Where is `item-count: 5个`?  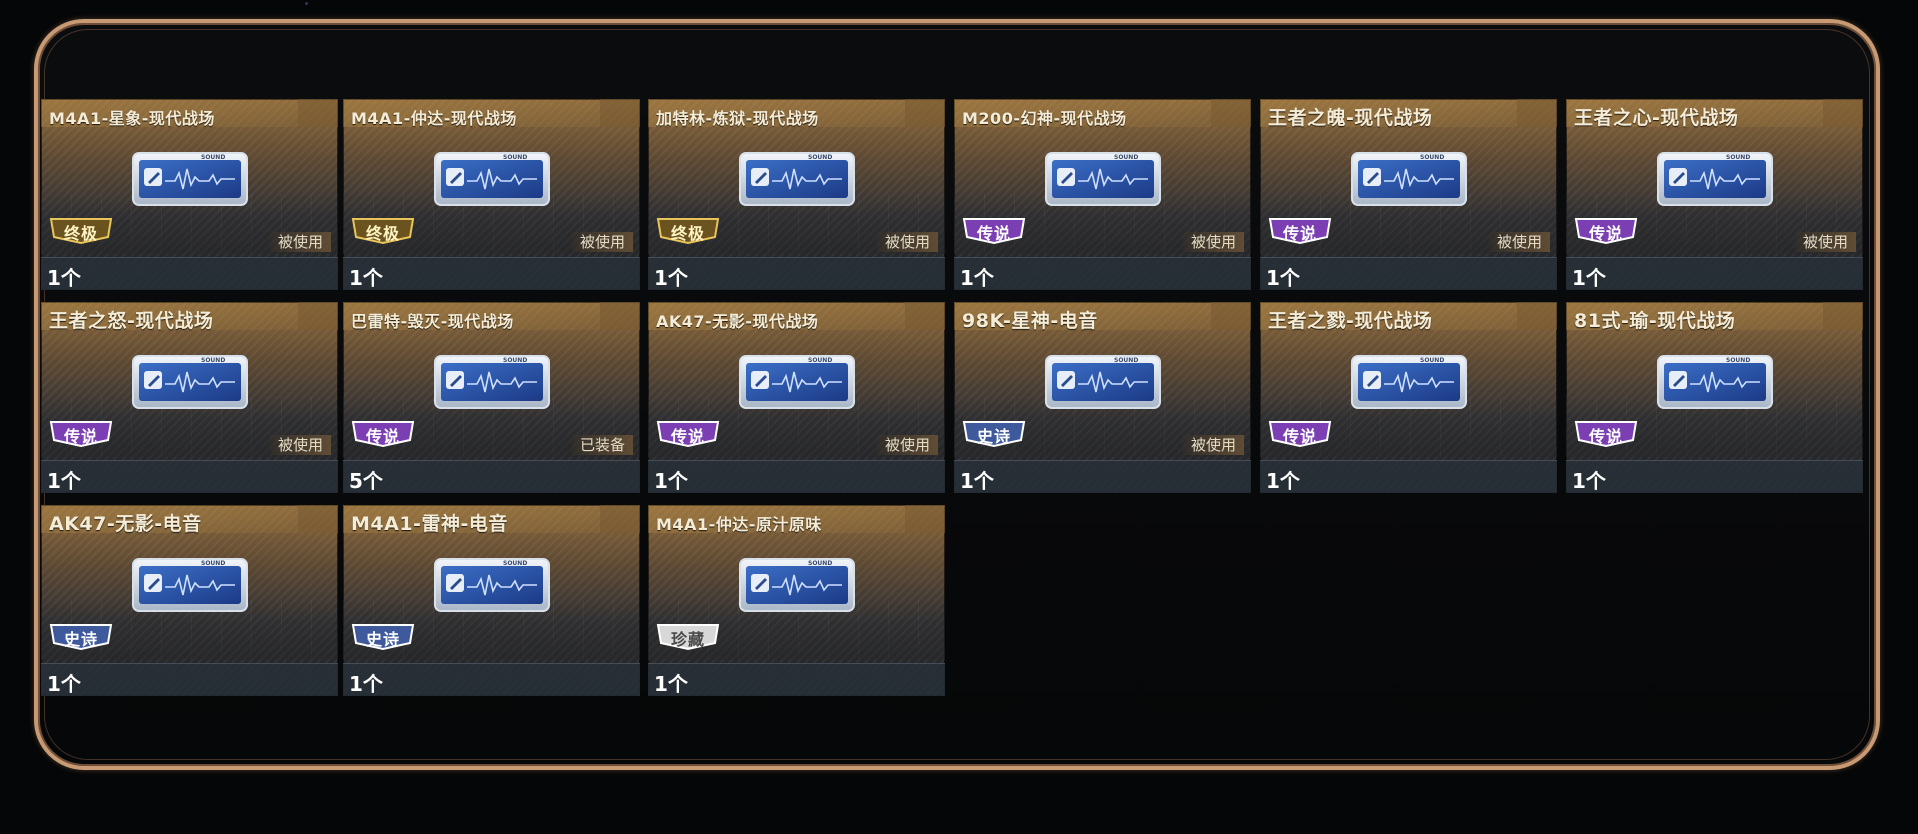 item-count: 5个 is located at coordinates (366, 481).